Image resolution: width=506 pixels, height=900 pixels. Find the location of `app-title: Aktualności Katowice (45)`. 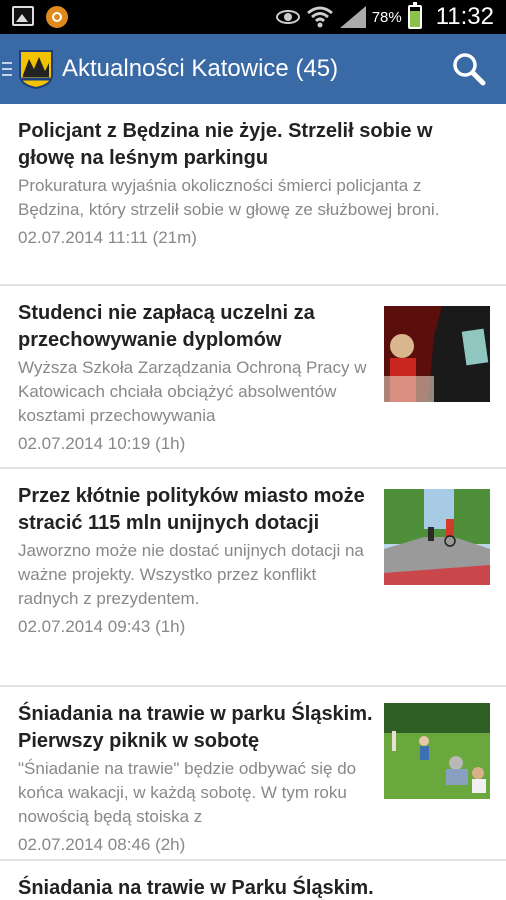

app-title: Aktualności Katowice (45) is located at coordinates (200, 68).